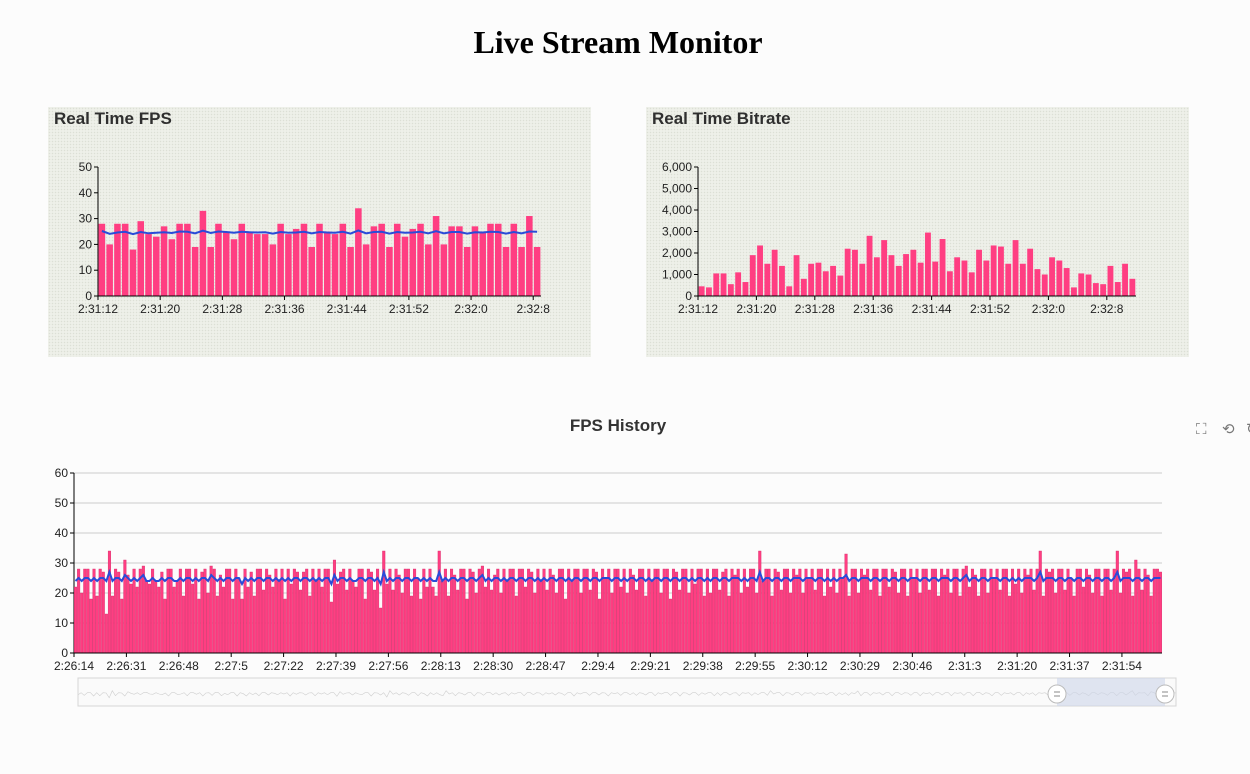 The height and width of the screenshot is (774, 1250). I want to click on x-tick-label: 2:32:8, so click(1107, 309).